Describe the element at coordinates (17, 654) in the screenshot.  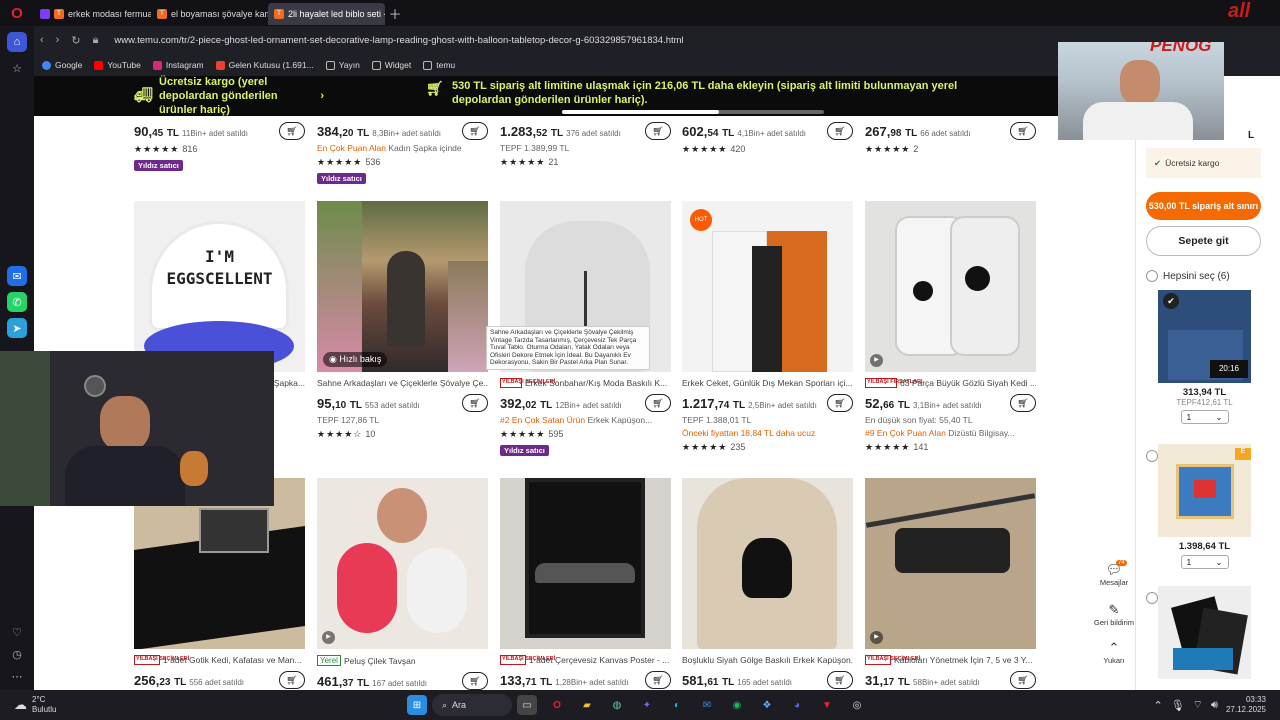
I see `history-icon: ◷` at that location.